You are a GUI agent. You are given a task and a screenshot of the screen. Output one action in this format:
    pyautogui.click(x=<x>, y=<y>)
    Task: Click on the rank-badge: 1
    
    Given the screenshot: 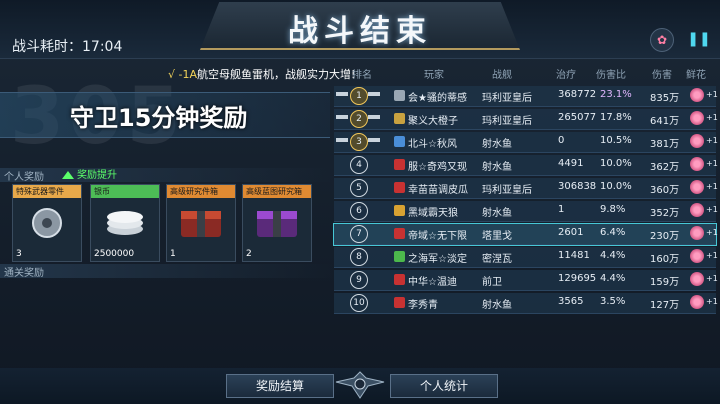 What is the action you would take?
    pyautogui.click(x=359, y=96)
    